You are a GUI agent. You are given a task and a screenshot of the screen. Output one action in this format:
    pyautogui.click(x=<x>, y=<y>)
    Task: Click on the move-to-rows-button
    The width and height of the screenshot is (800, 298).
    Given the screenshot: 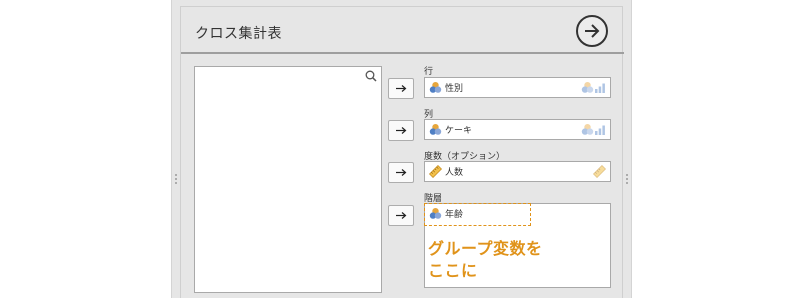 What is the action you would take?
    pyautogui.click(x=401, y=88)
    